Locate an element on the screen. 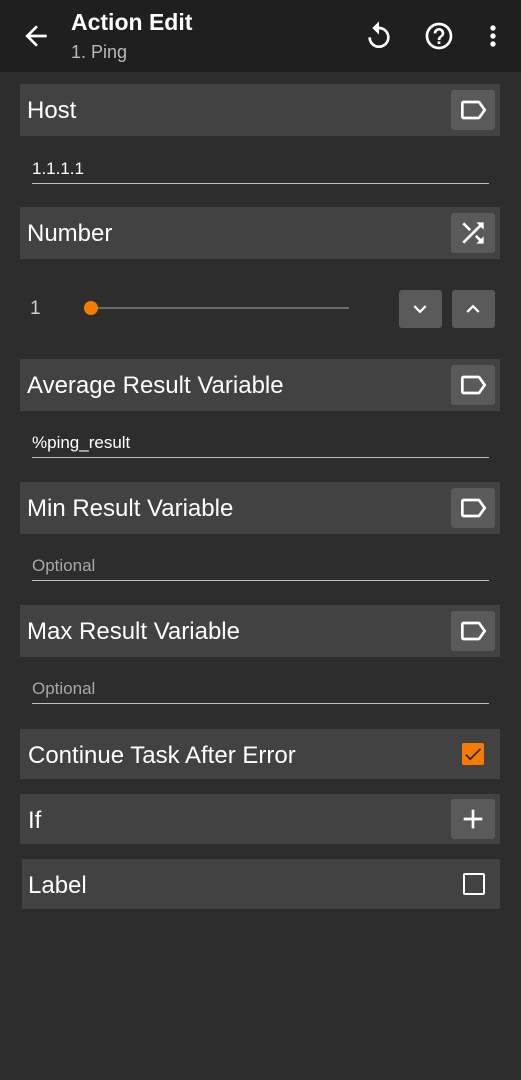  continue-after-error-row: Continue Task After Error is located at coordinates (260, 754).